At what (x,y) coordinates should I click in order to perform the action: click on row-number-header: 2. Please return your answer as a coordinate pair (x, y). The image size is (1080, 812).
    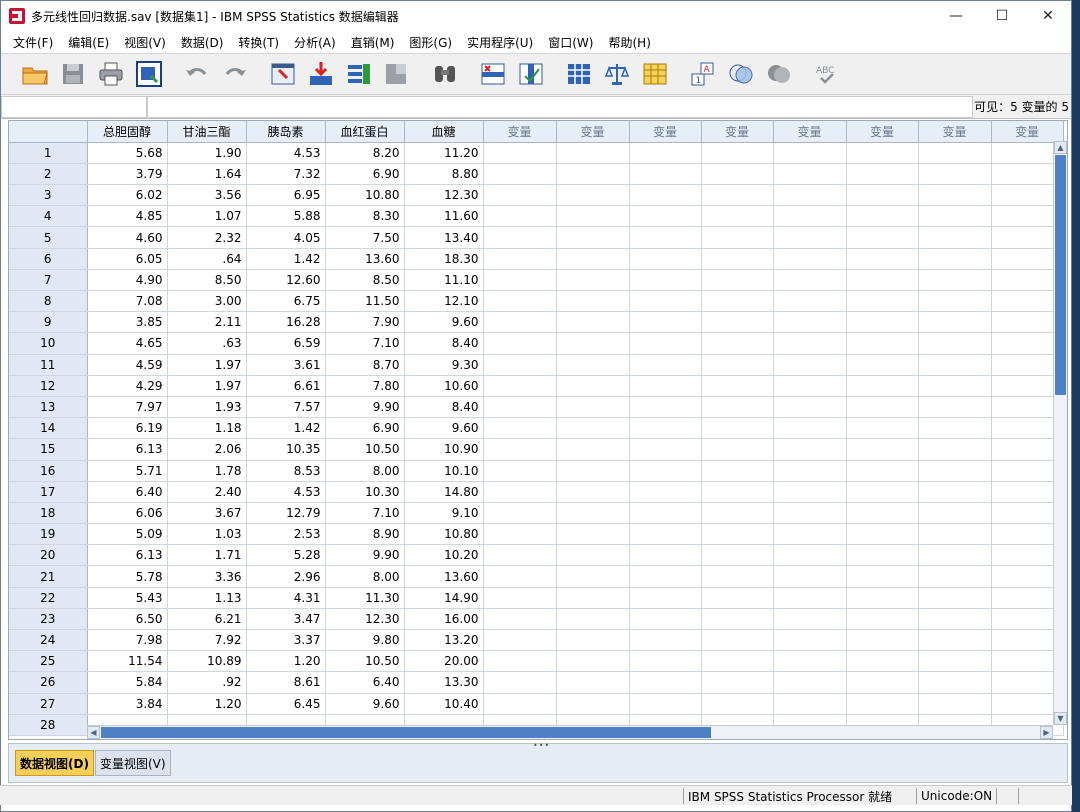
    Looking at the image, I should click on (48, 174).